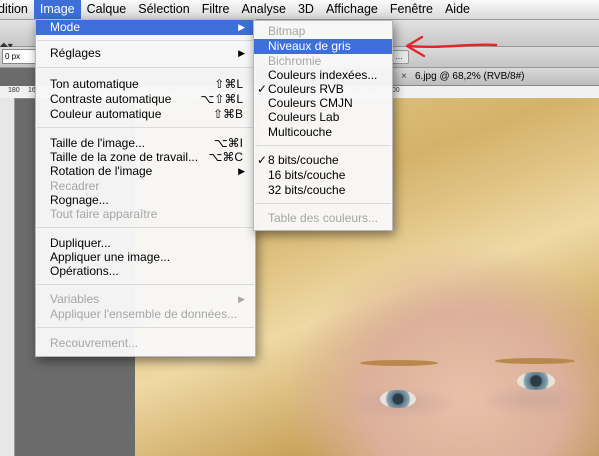 The width and height of the screenshot is (599, 456). I want to click on document-tab: × 6.jpg @ 68,2% (RVB/8#), so click(496, 77).